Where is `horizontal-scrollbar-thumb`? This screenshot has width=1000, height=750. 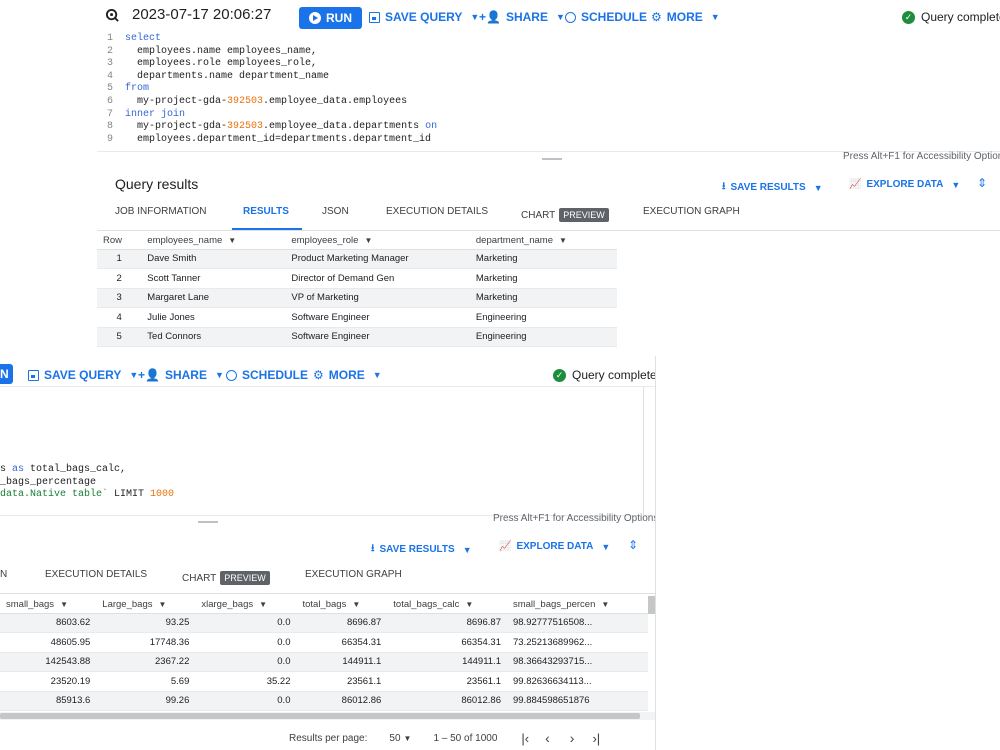 horizontal-scrollbar-thumb is located at coordinates (320, 716).